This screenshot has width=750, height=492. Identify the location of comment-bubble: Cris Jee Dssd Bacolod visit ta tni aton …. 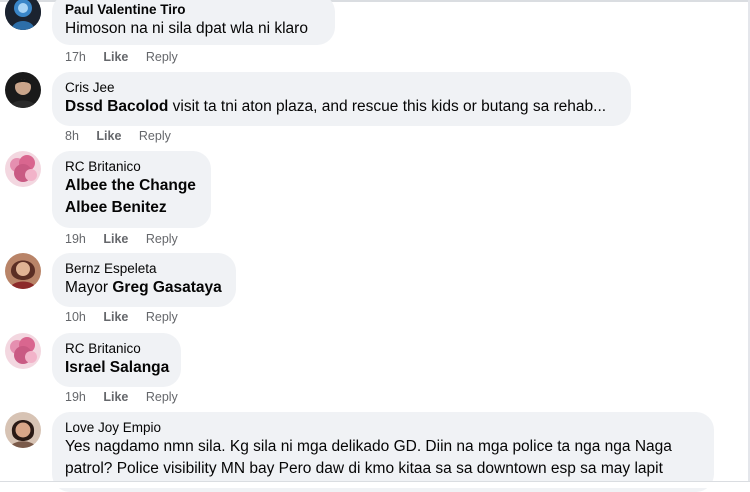
(341, 99).